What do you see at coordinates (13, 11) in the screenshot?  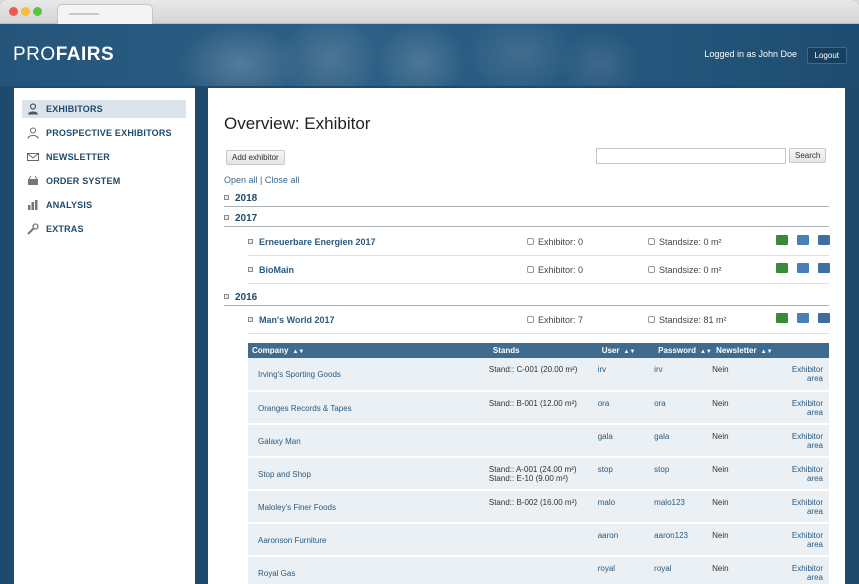 I see `close-window-button` at bounding box center [13, 11].